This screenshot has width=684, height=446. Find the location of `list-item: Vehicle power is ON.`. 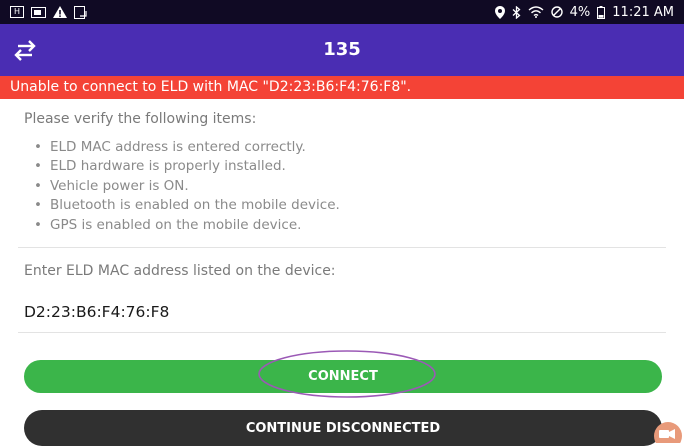

list-item: Vehicle power is ON. is located at coordinates (187, 186).